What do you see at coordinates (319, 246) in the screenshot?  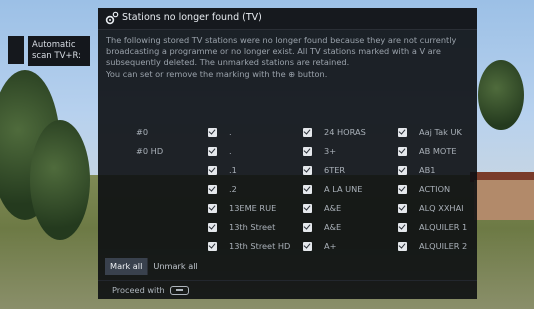 I see `station-row: A+` at bounding box center [319, 246].